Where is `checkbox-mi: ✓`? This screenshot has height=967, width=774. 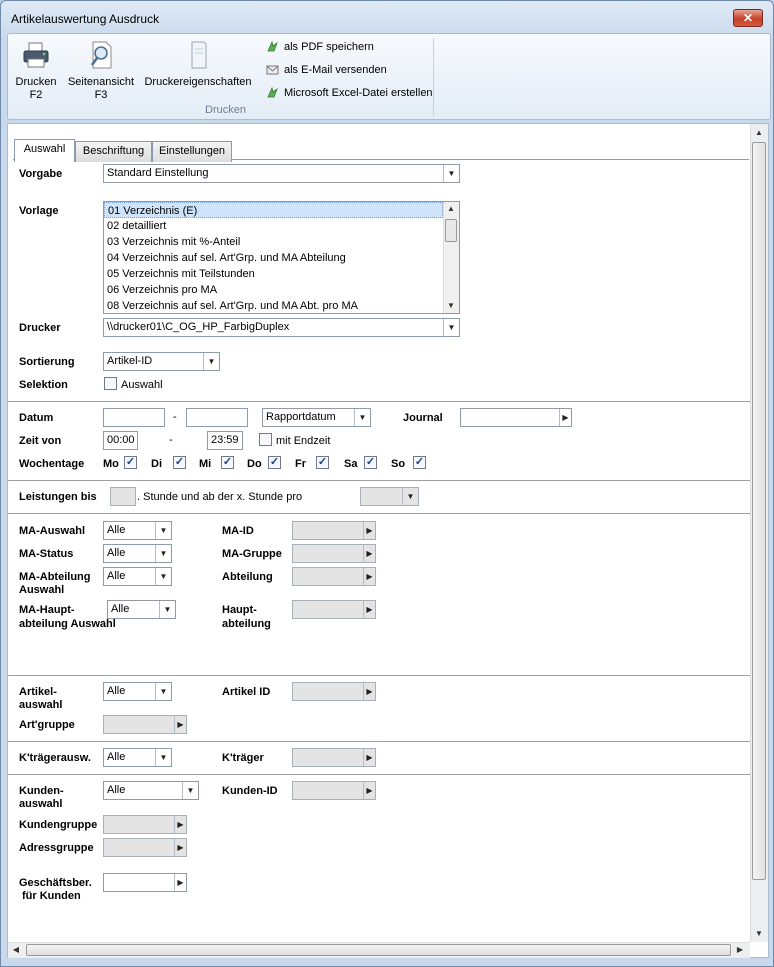 checkbox-mi: ✓ is located at coordinates (227, 462).